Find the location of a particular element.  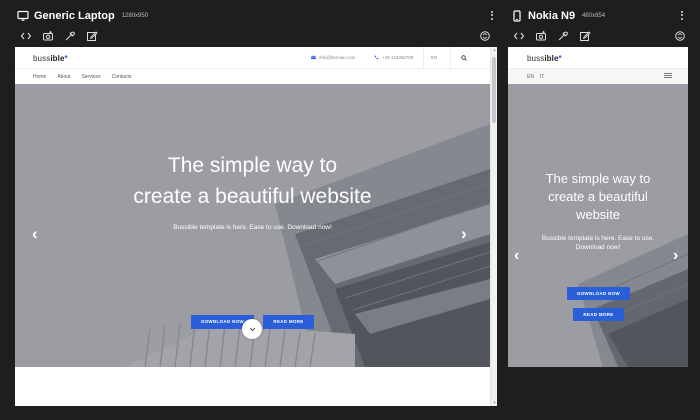

nav-contacts: Contacts is located at coordinates (122, 77).